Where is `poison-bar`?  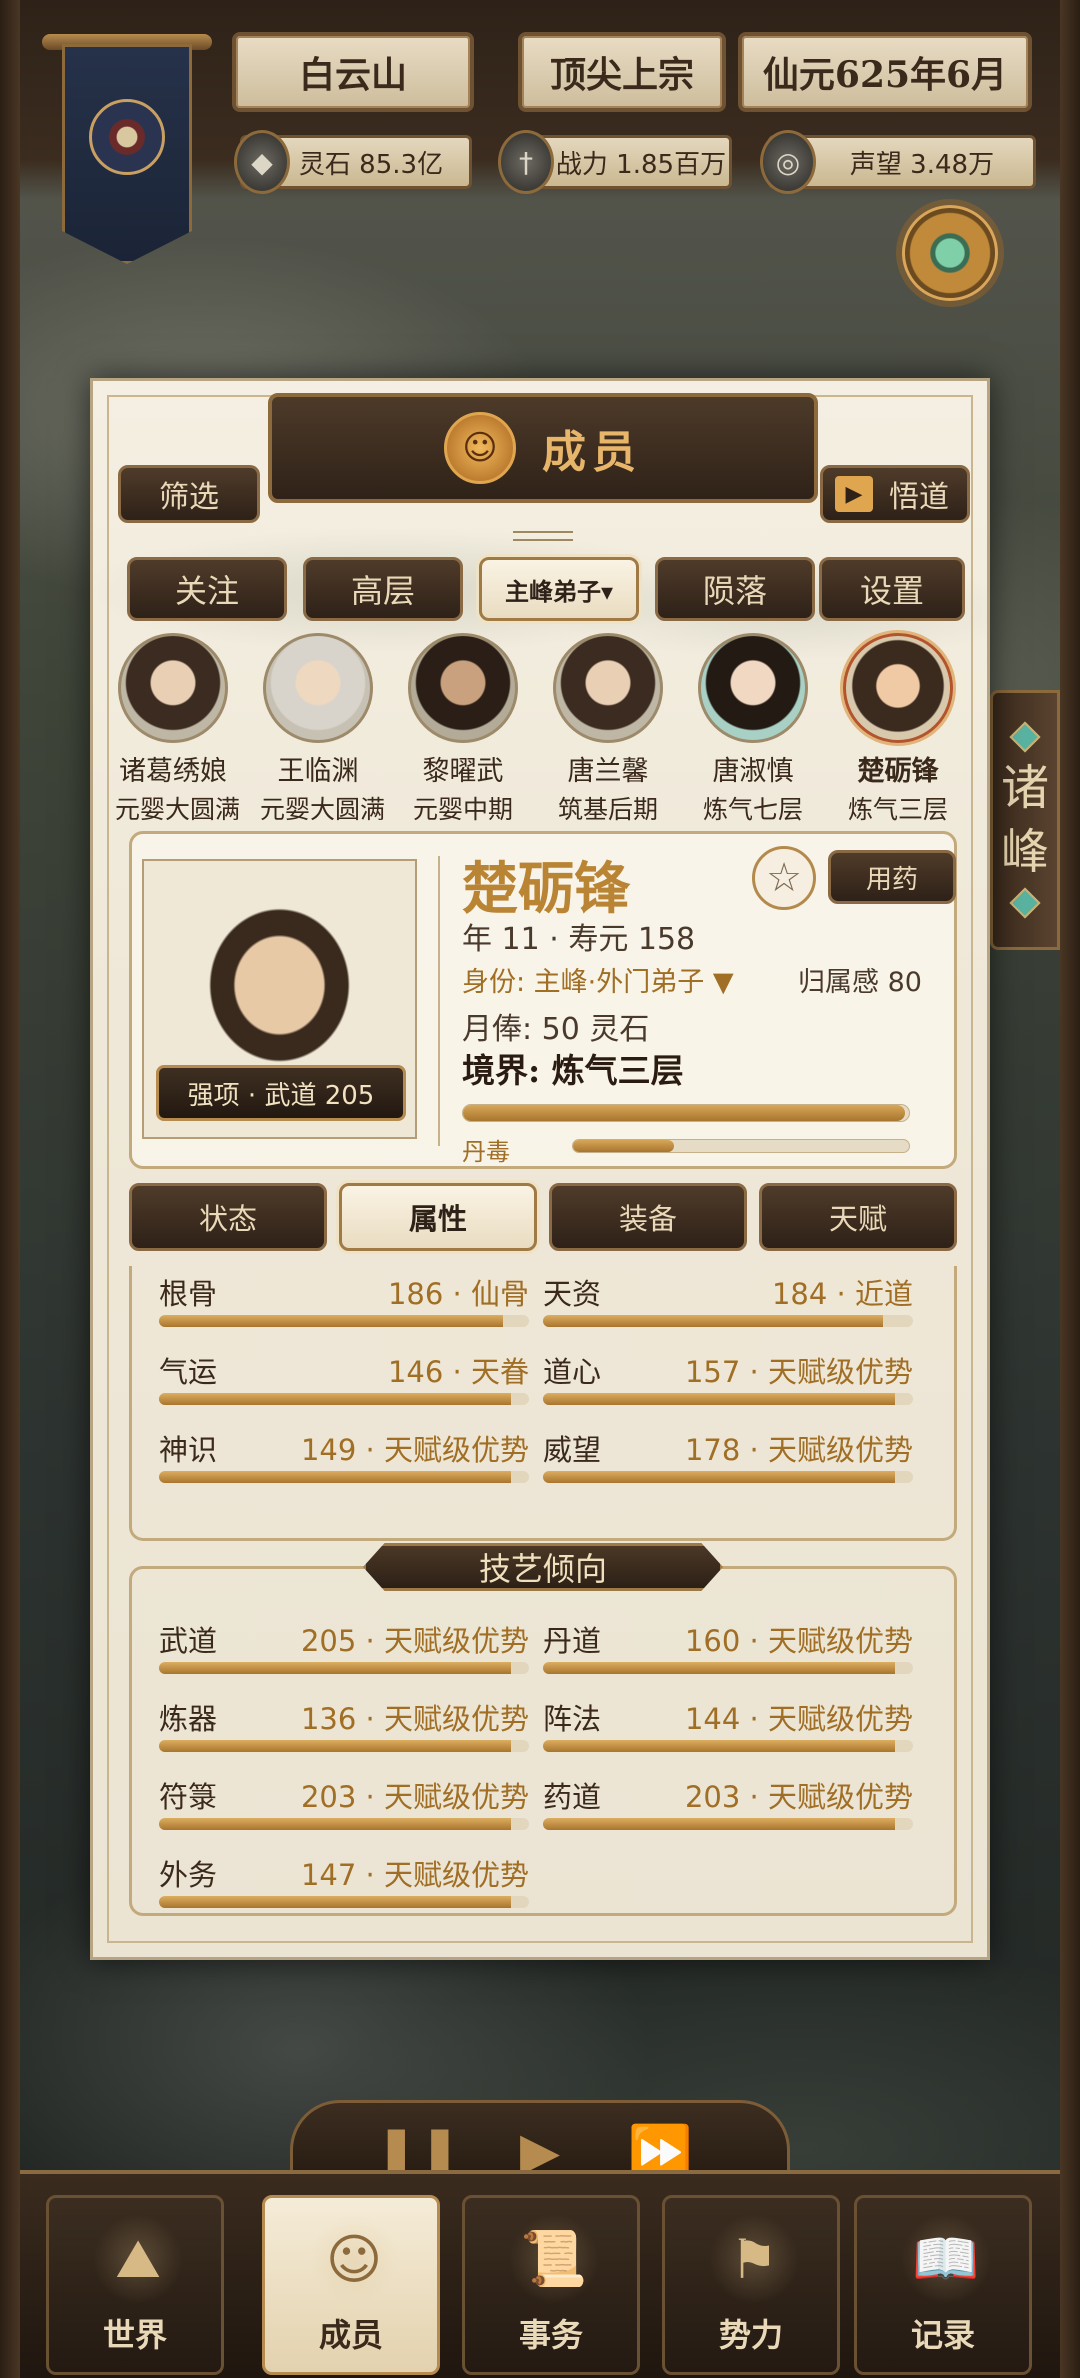 poison-bar is located at coordinates (741, 1146).